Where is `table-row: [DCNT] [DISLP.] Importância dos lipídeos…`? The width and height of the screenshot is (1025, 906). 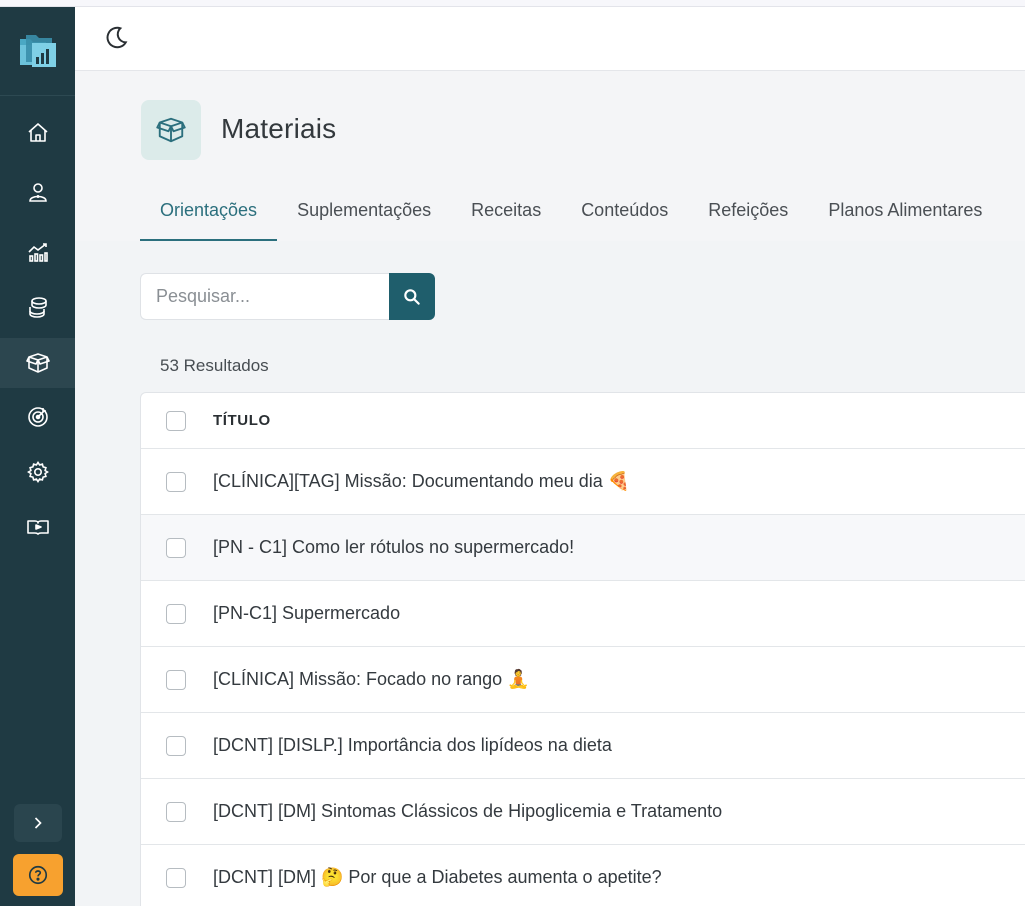 table-row: [DCNT] [DISLP.] Importância dos lipídeos… is located at coordinates (583, 746).